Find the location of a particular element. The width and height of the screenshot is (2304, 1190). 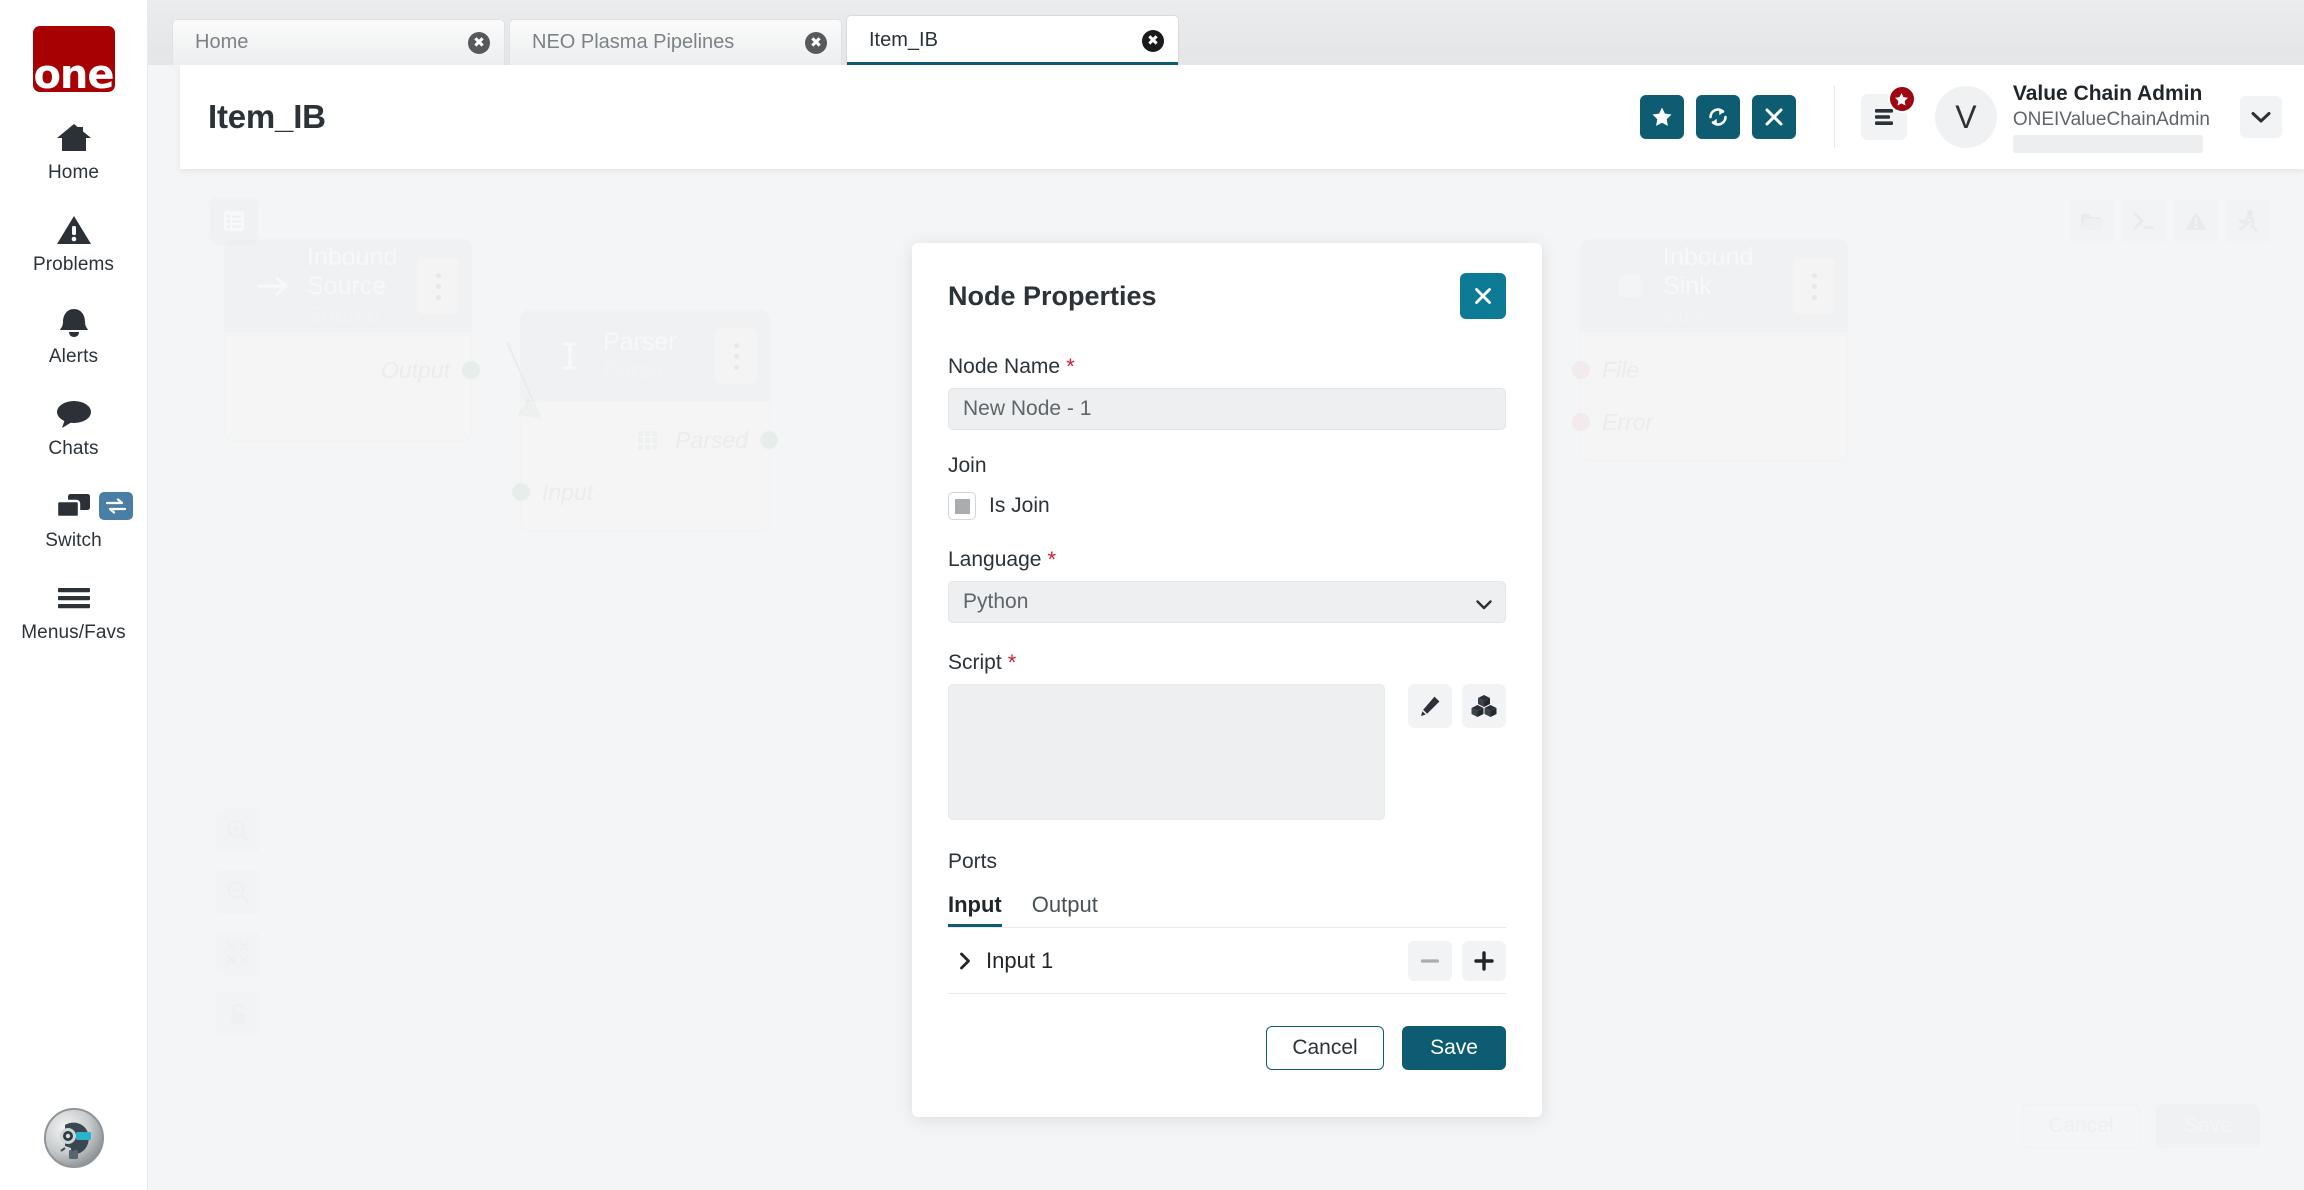

dialog-close-button is located at coordinates (1483, 296).